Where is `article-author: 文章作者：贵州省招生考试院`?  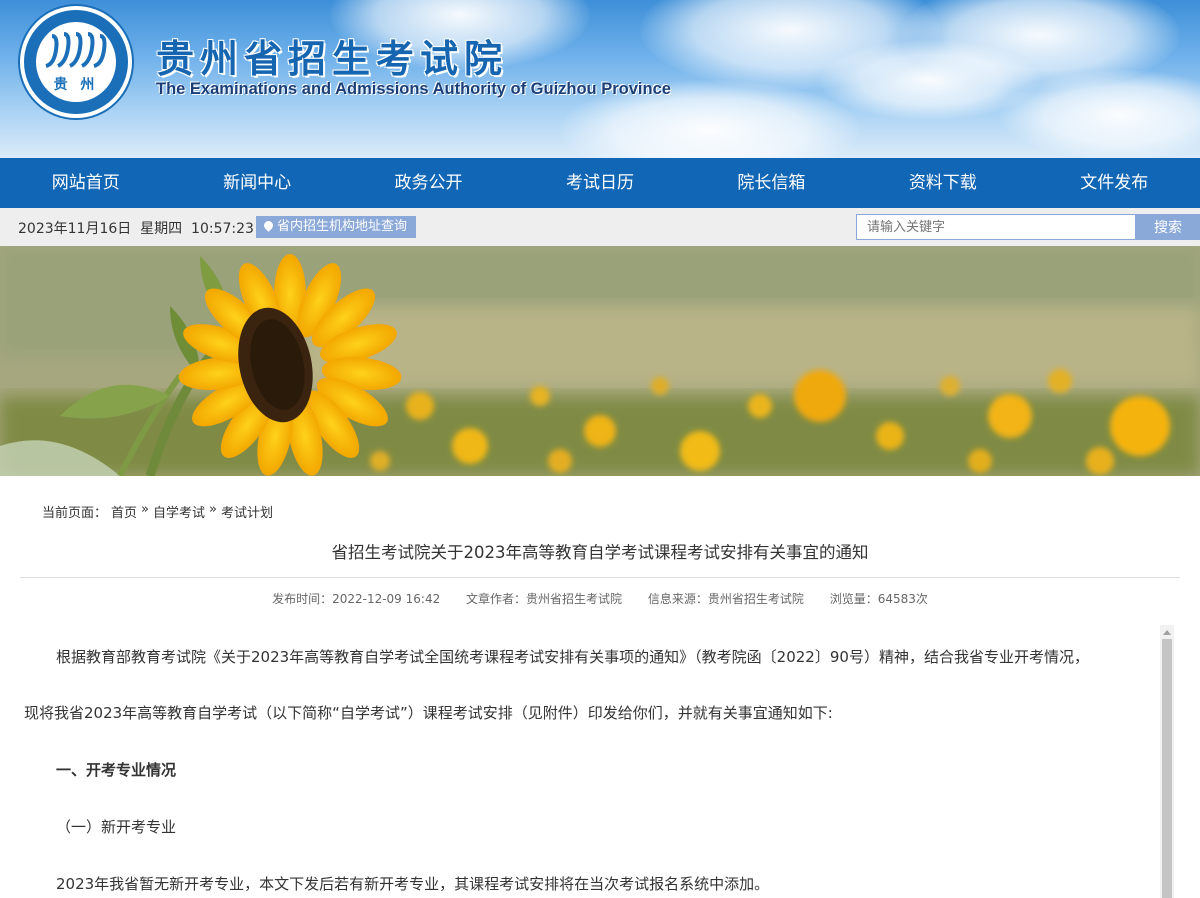 article-author: 文章作者：贵州省招生考试院 is located at coordinates (544, 599).